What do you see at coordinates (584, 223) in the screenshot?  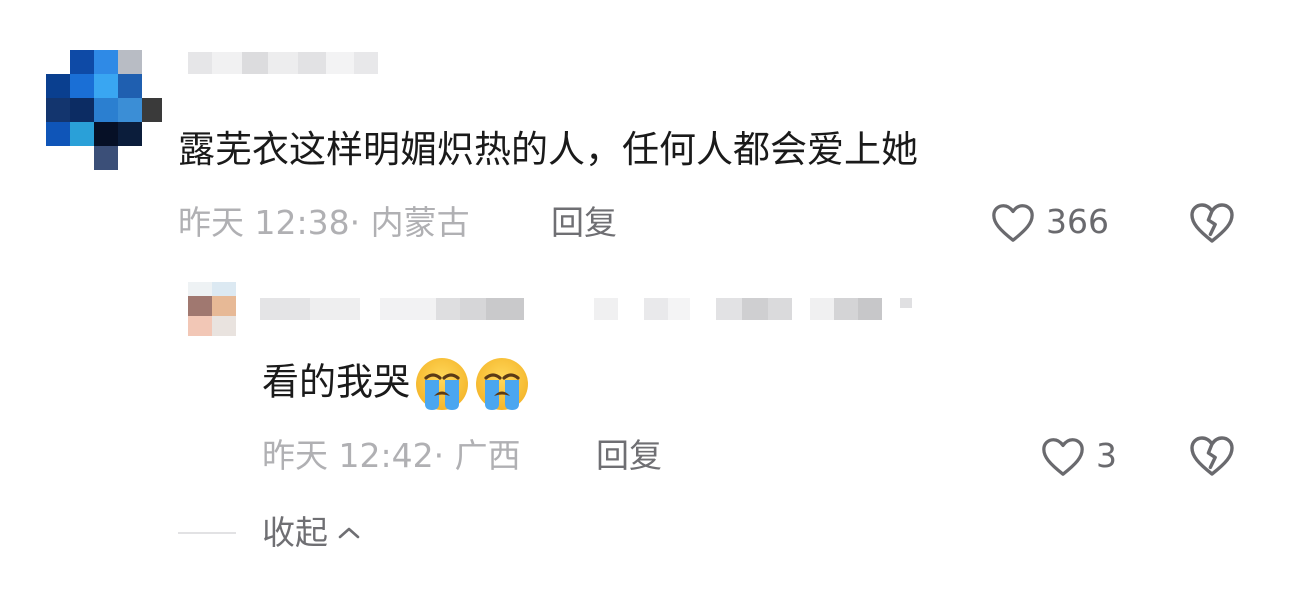 I see `reply-button: 回复` at bounding box center [584, 223].